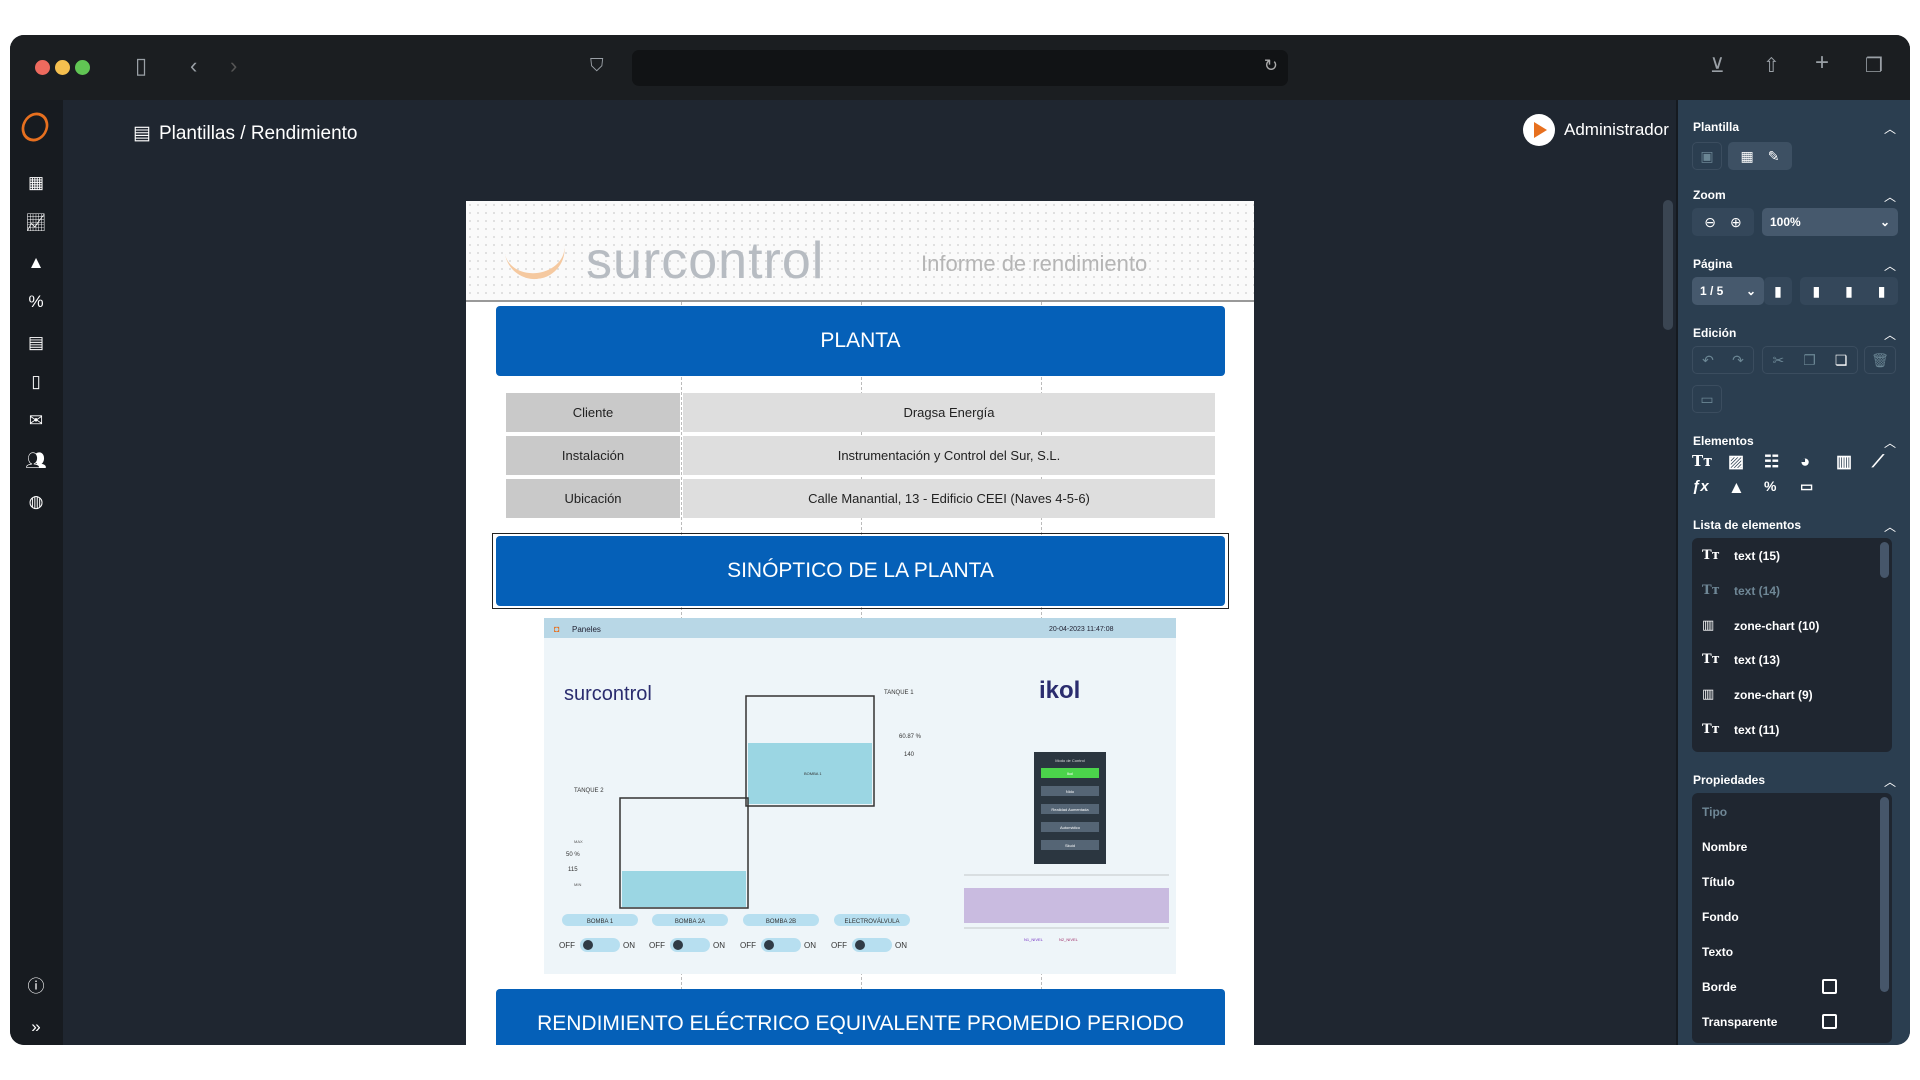 Image resolution: width=1920 pixels, height=1080 pixels. I want to click on prop-titulo: Título, so click(1718, 882).